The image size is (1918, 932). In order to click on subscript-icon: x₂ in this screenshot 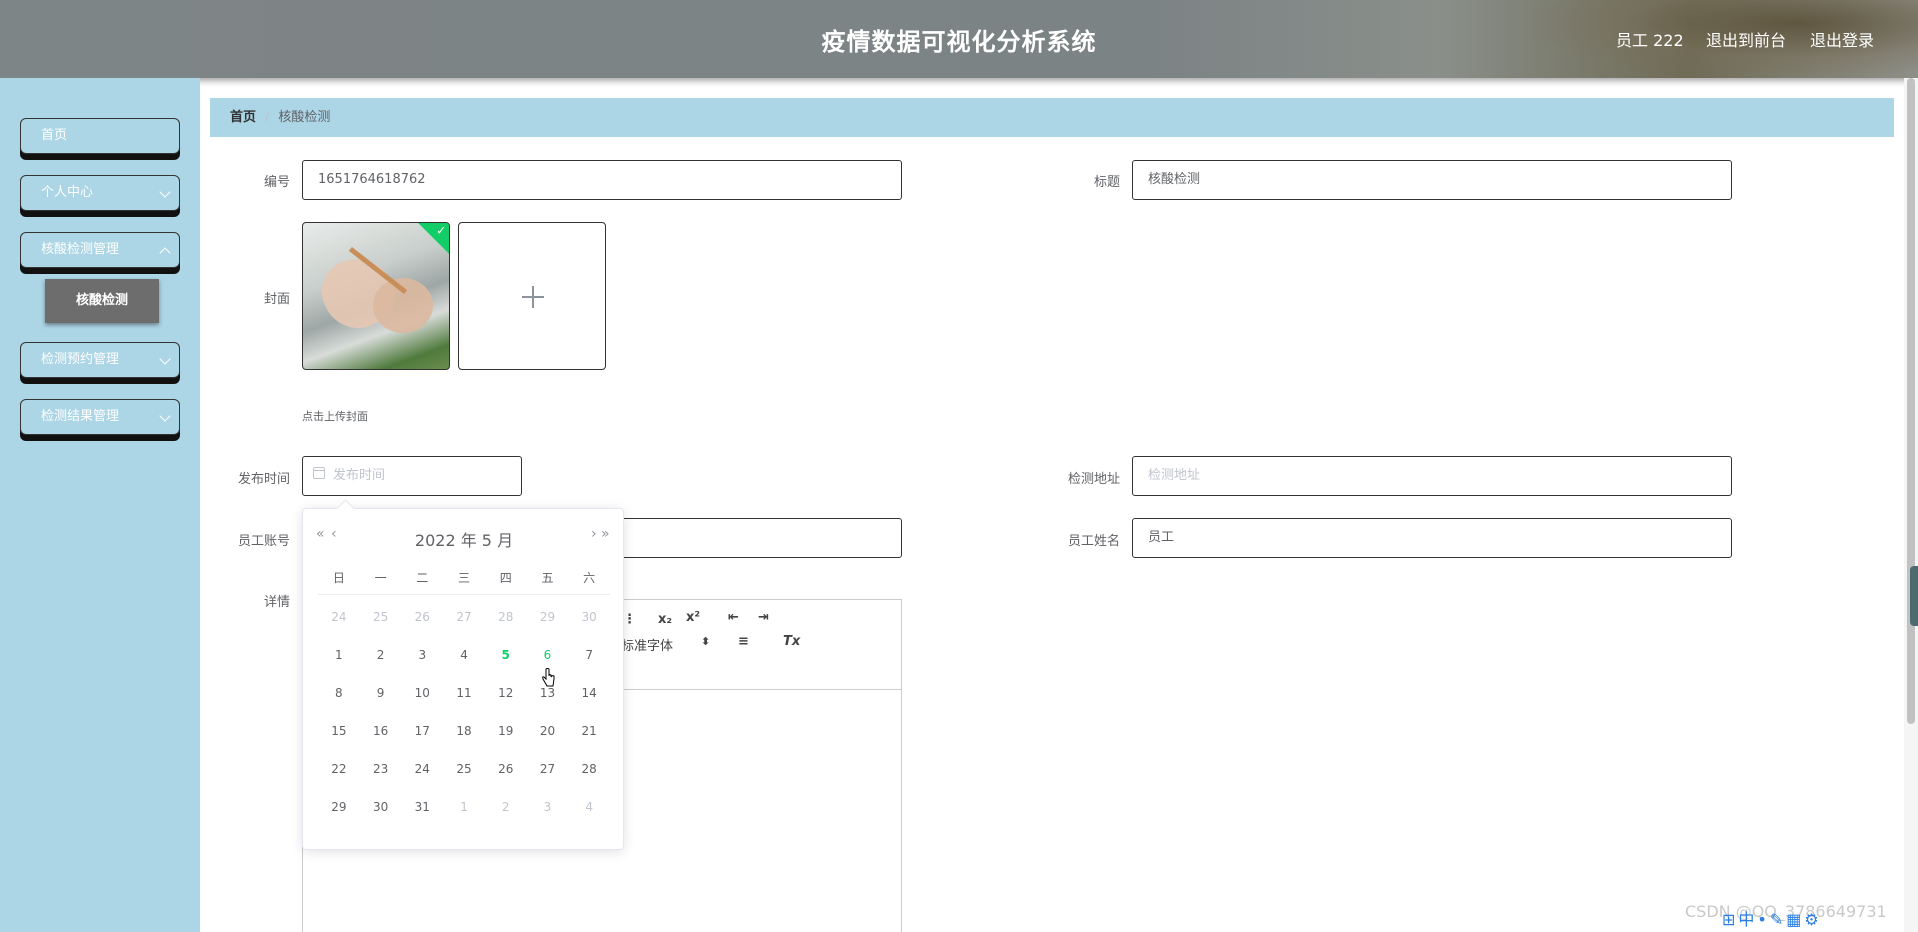, I will do `click(665, 619)`.